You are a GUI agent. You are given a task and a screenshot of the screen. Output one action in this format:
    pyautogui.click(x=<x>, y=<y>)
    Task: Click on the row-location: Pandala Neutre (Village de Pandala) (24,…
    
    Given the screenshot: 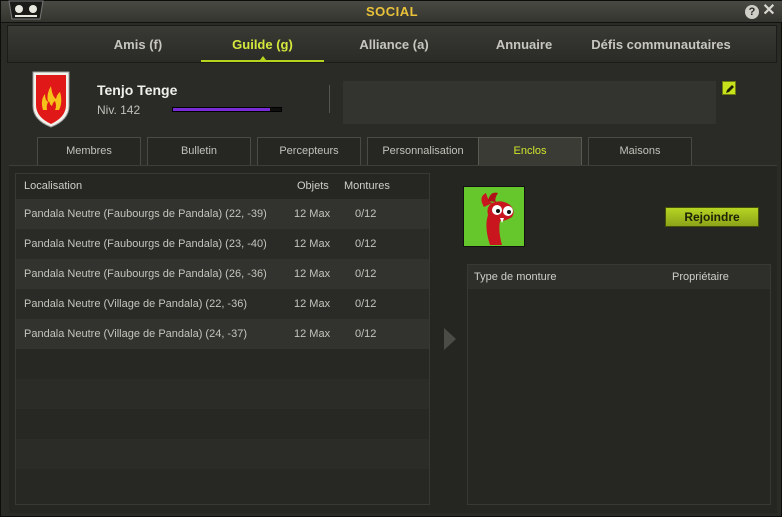 What is the action you would take?
    pyautogui.click(x=135, y=334)
    